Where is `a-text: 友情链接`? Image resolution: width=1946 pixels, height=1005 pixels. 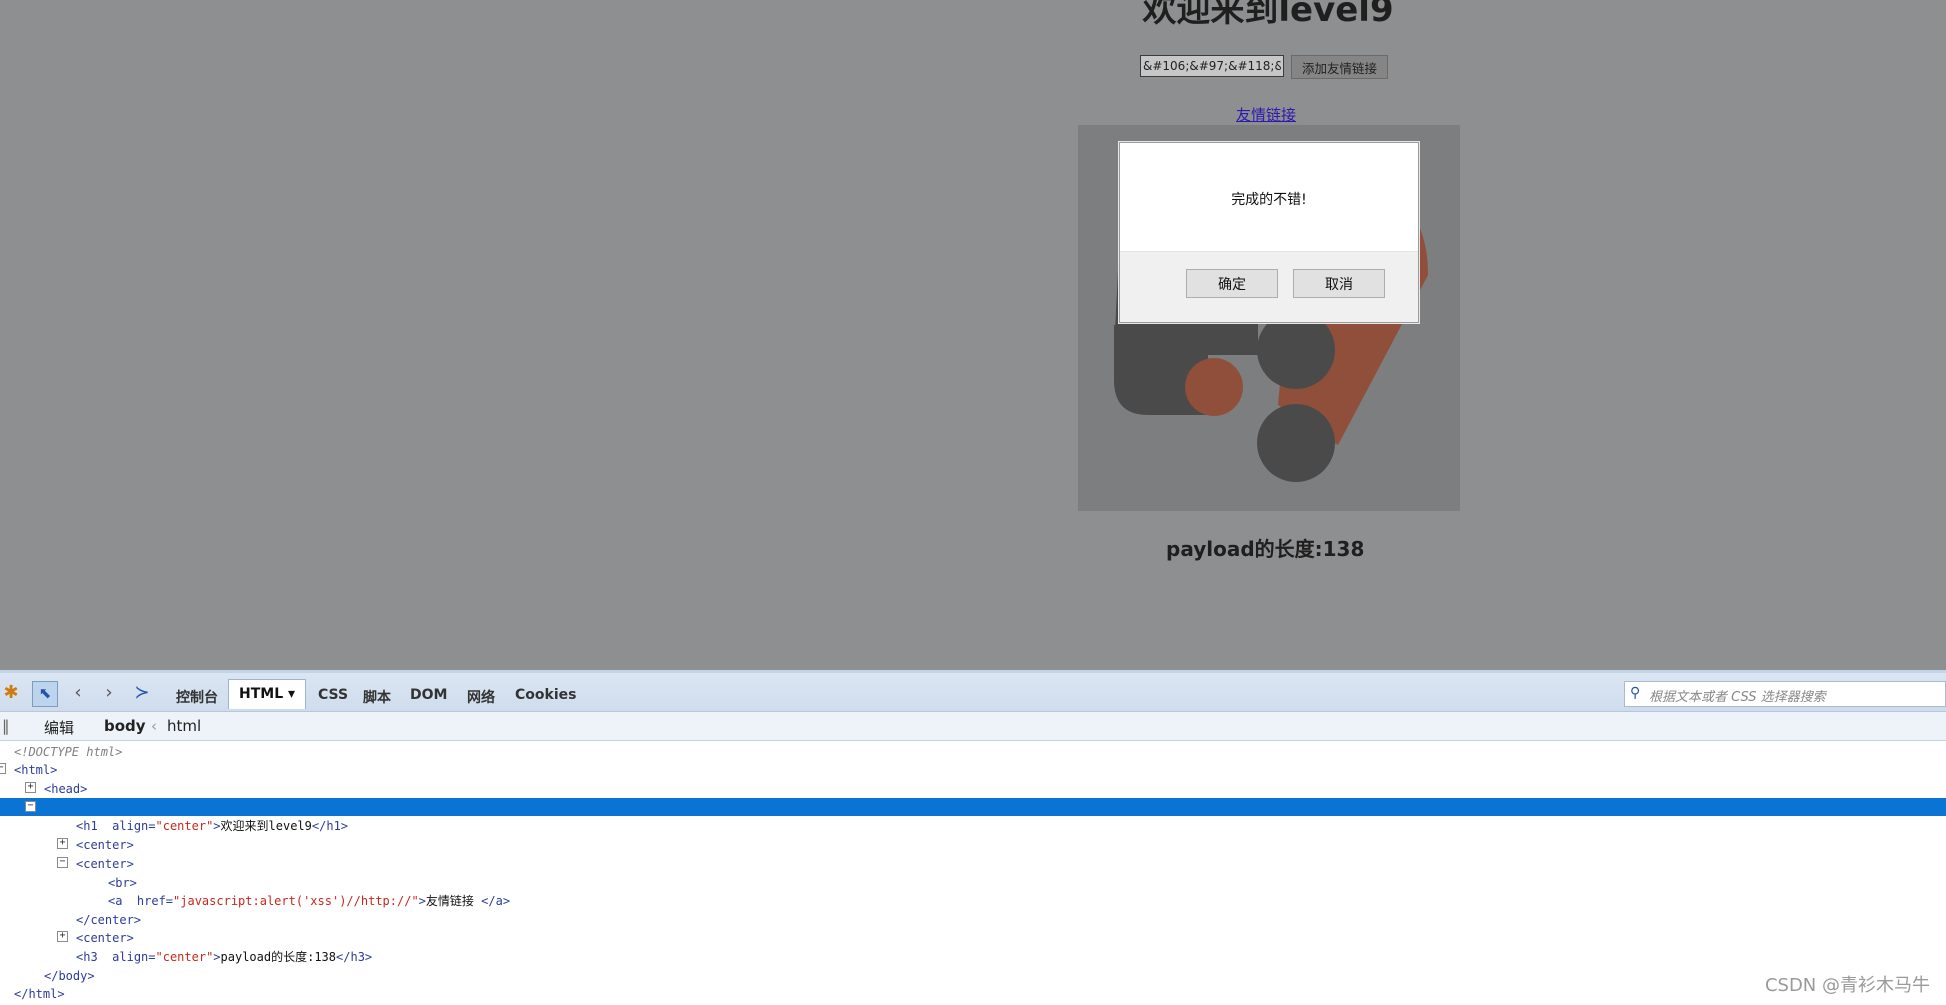
a-text: 友情链接 is located at coordinates (449, 901).